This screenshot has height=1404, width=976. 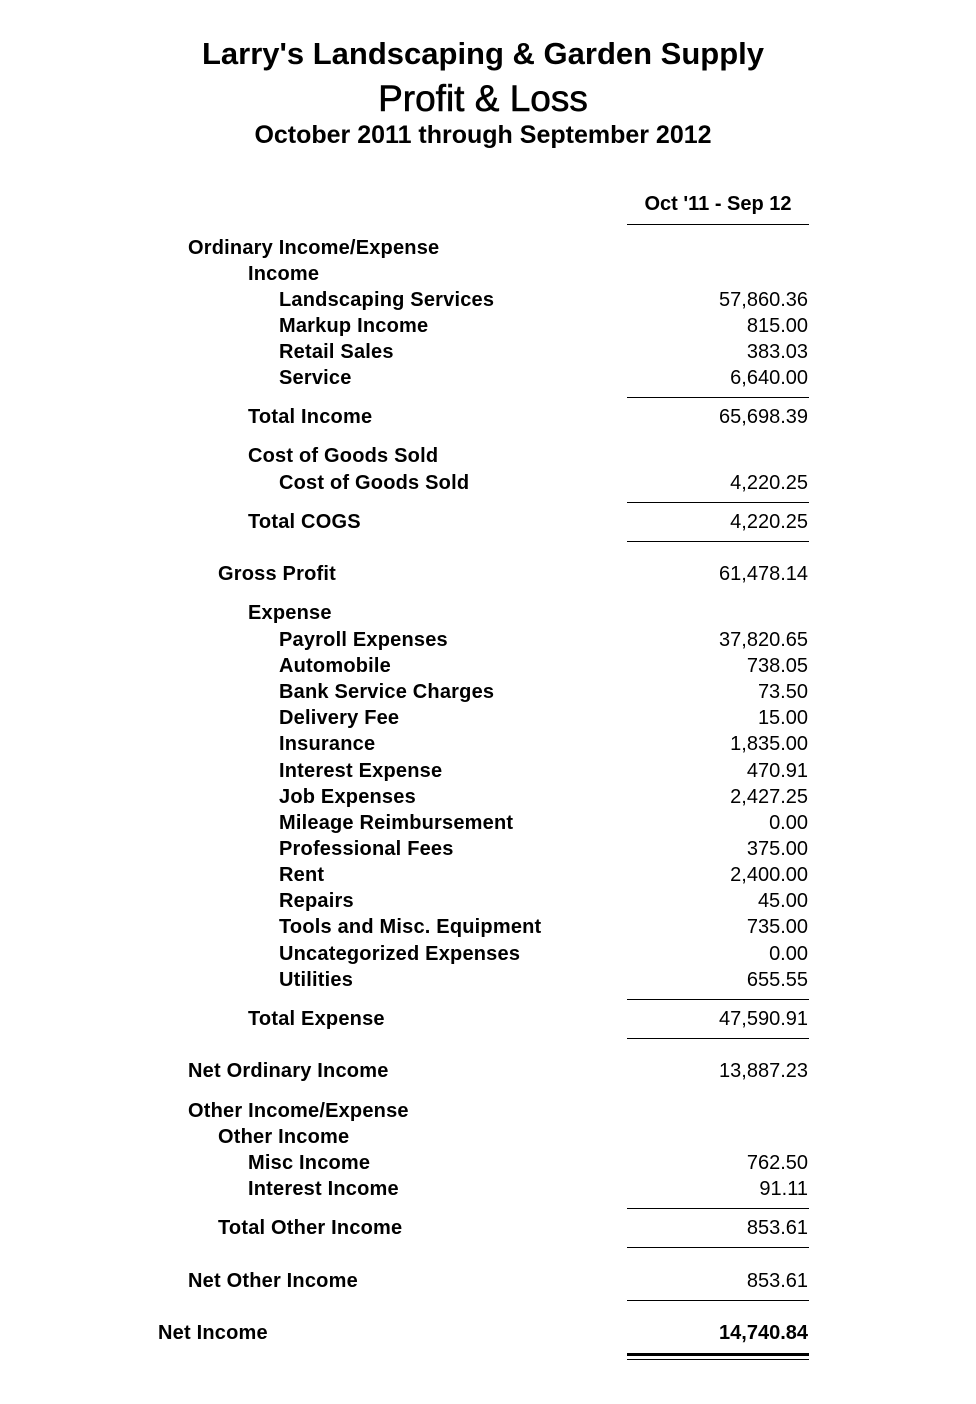 What do you see at coordinates (488, 1335) in the screenshot?
I see `row-net-income: Net Income 14,740.84` at bounding box center [488, 1335].